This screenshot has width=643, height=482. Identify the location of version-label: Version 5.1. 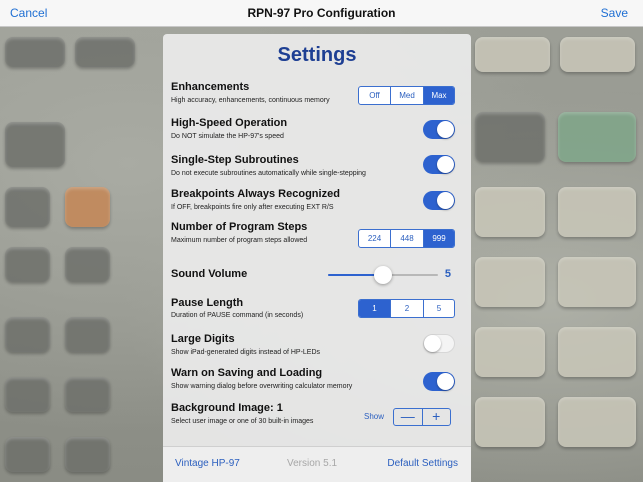
(312, 463).